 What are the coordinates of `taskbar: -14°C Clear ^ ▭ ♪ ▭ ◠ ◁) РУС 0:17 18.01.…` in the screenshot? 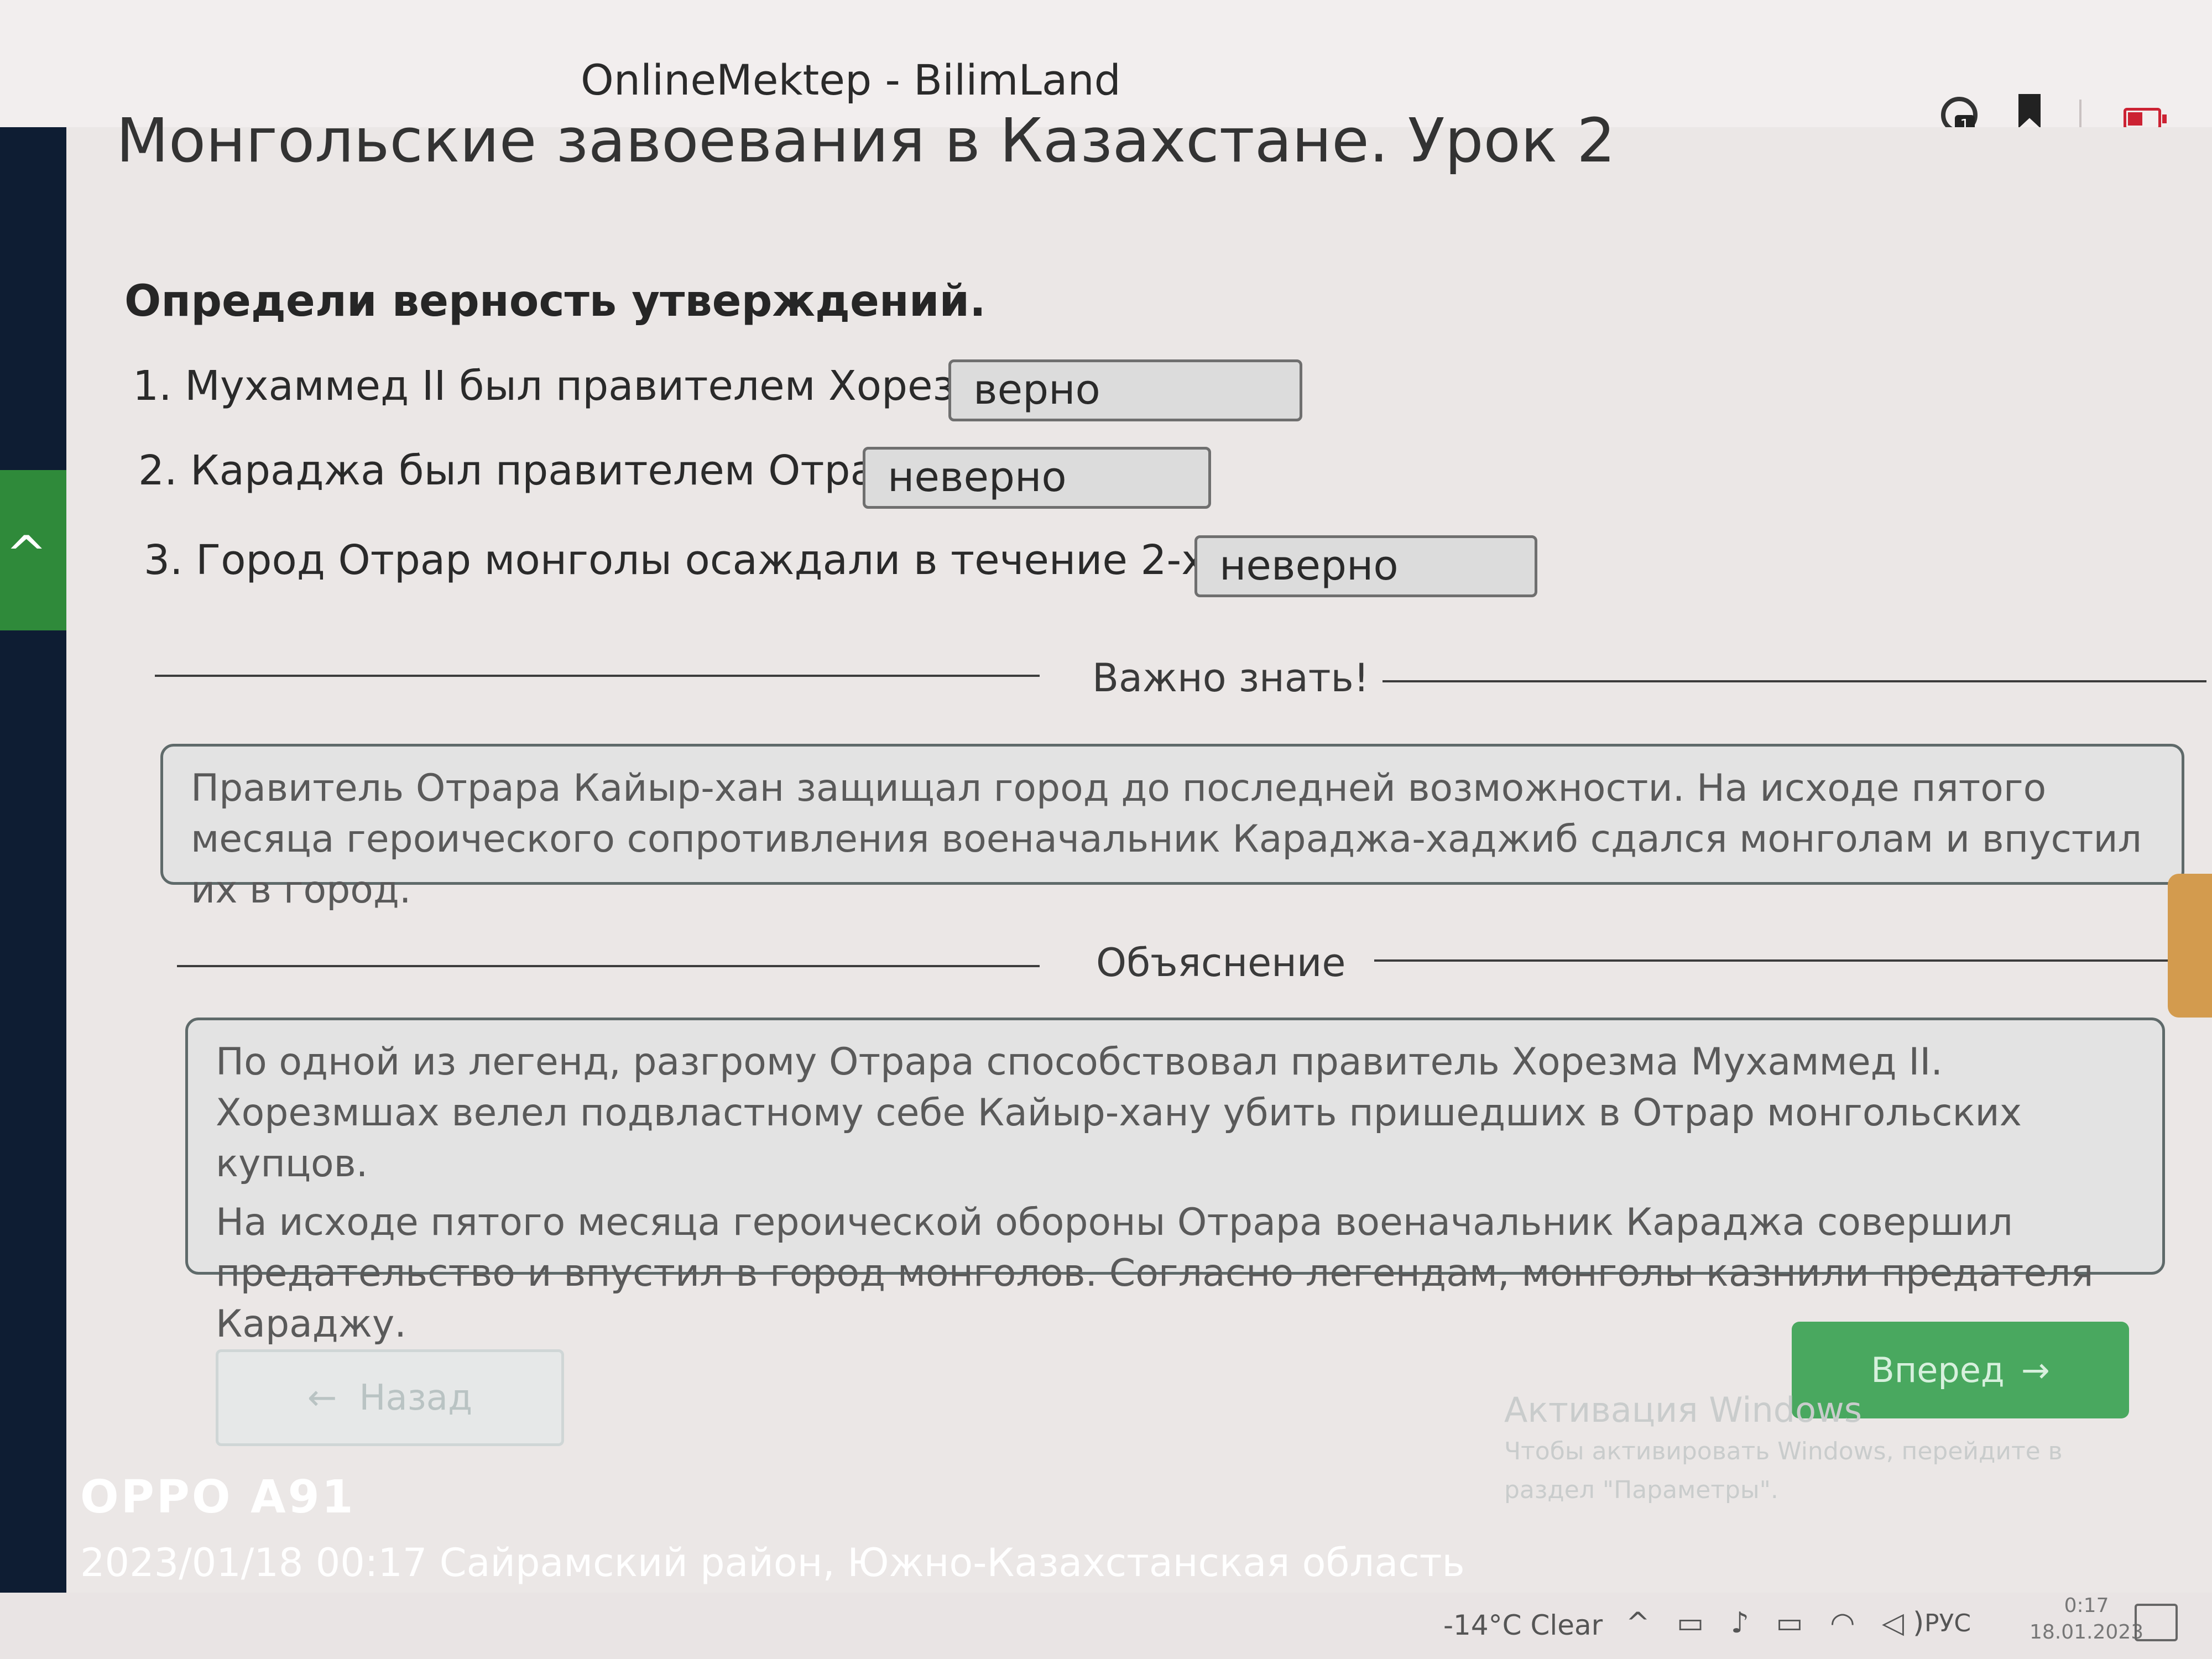 It's located at (1106, 1626).